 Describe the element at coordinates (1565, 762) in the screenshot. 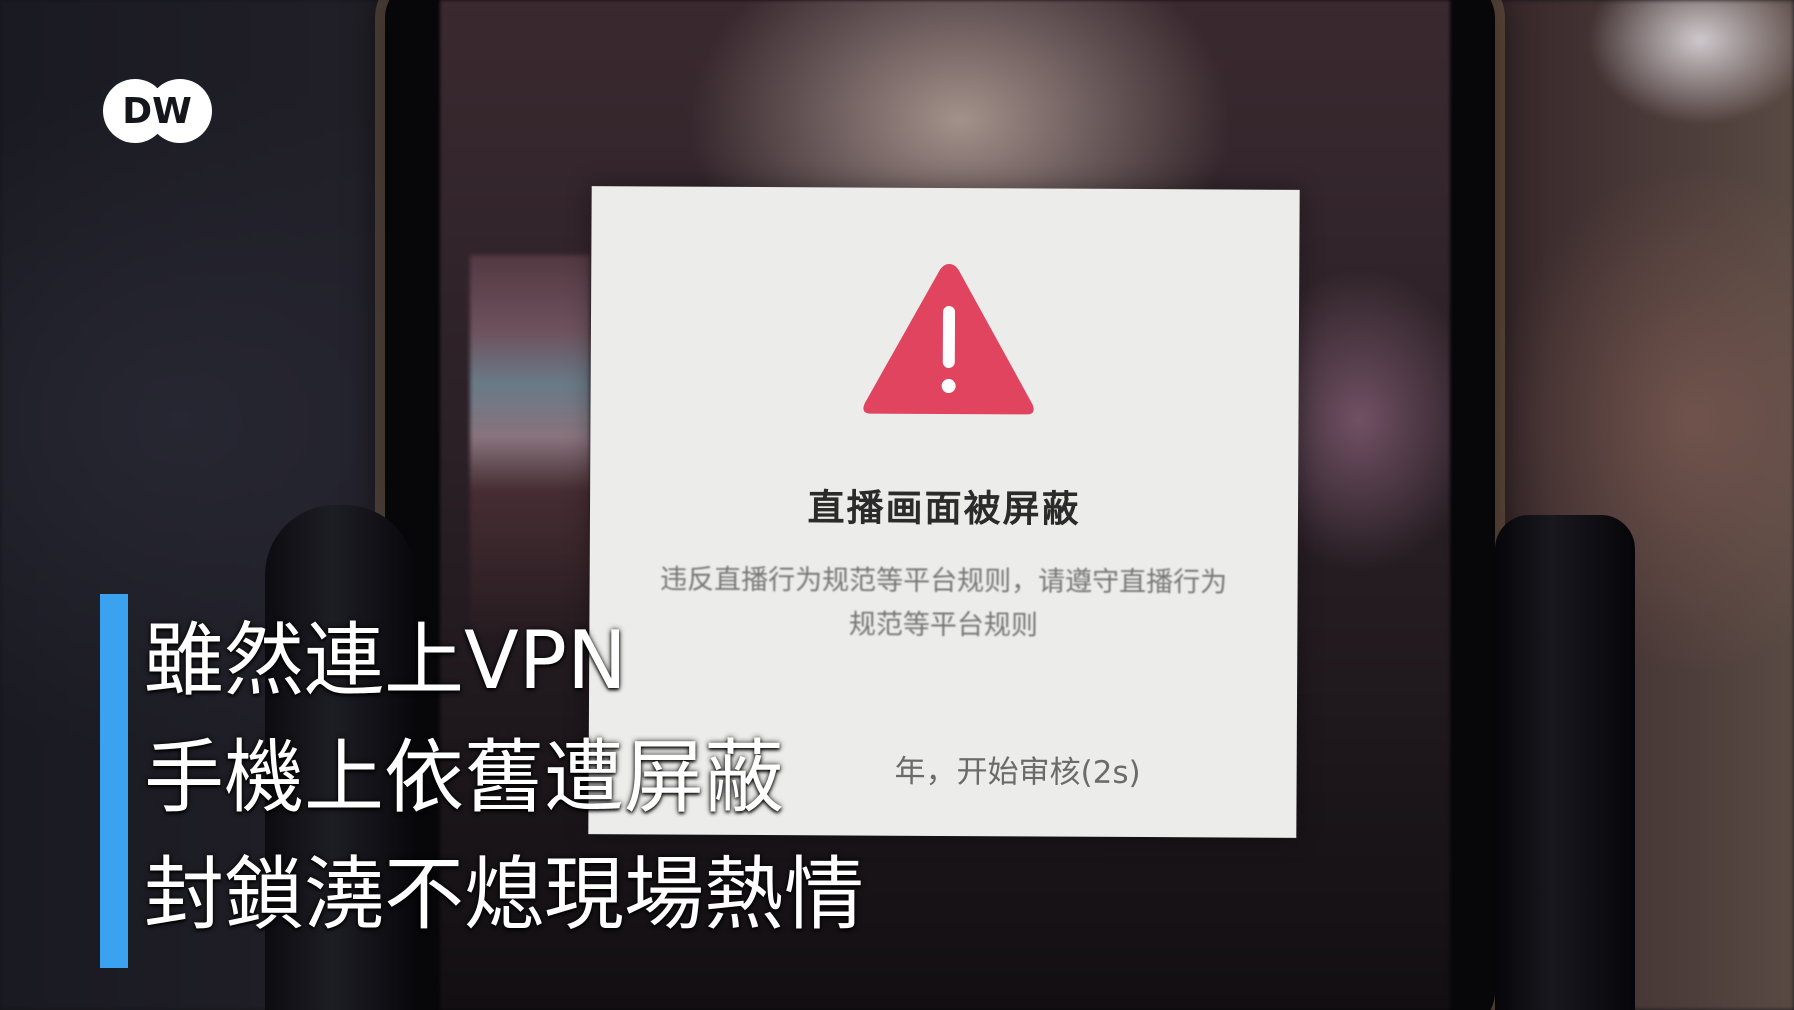

I see `phone-clamp-right` at that location.